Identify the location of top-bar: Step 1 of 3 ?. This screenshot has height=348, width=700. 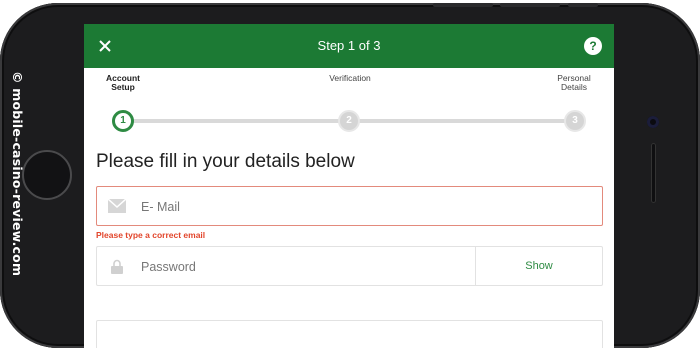
(349, 46).